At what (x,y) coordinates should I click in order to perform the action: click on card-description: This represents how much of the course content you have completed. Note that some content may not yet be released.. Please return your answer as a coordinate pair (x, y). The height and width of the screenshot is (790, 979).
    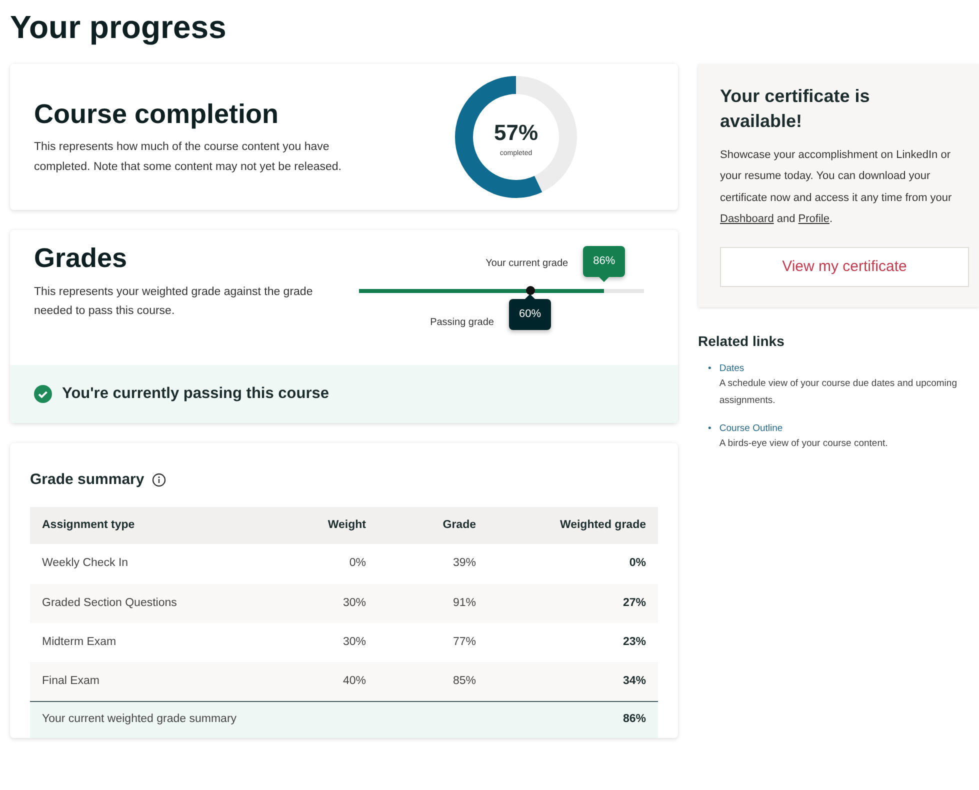
    Looking at the image, I should click on (188, 157).